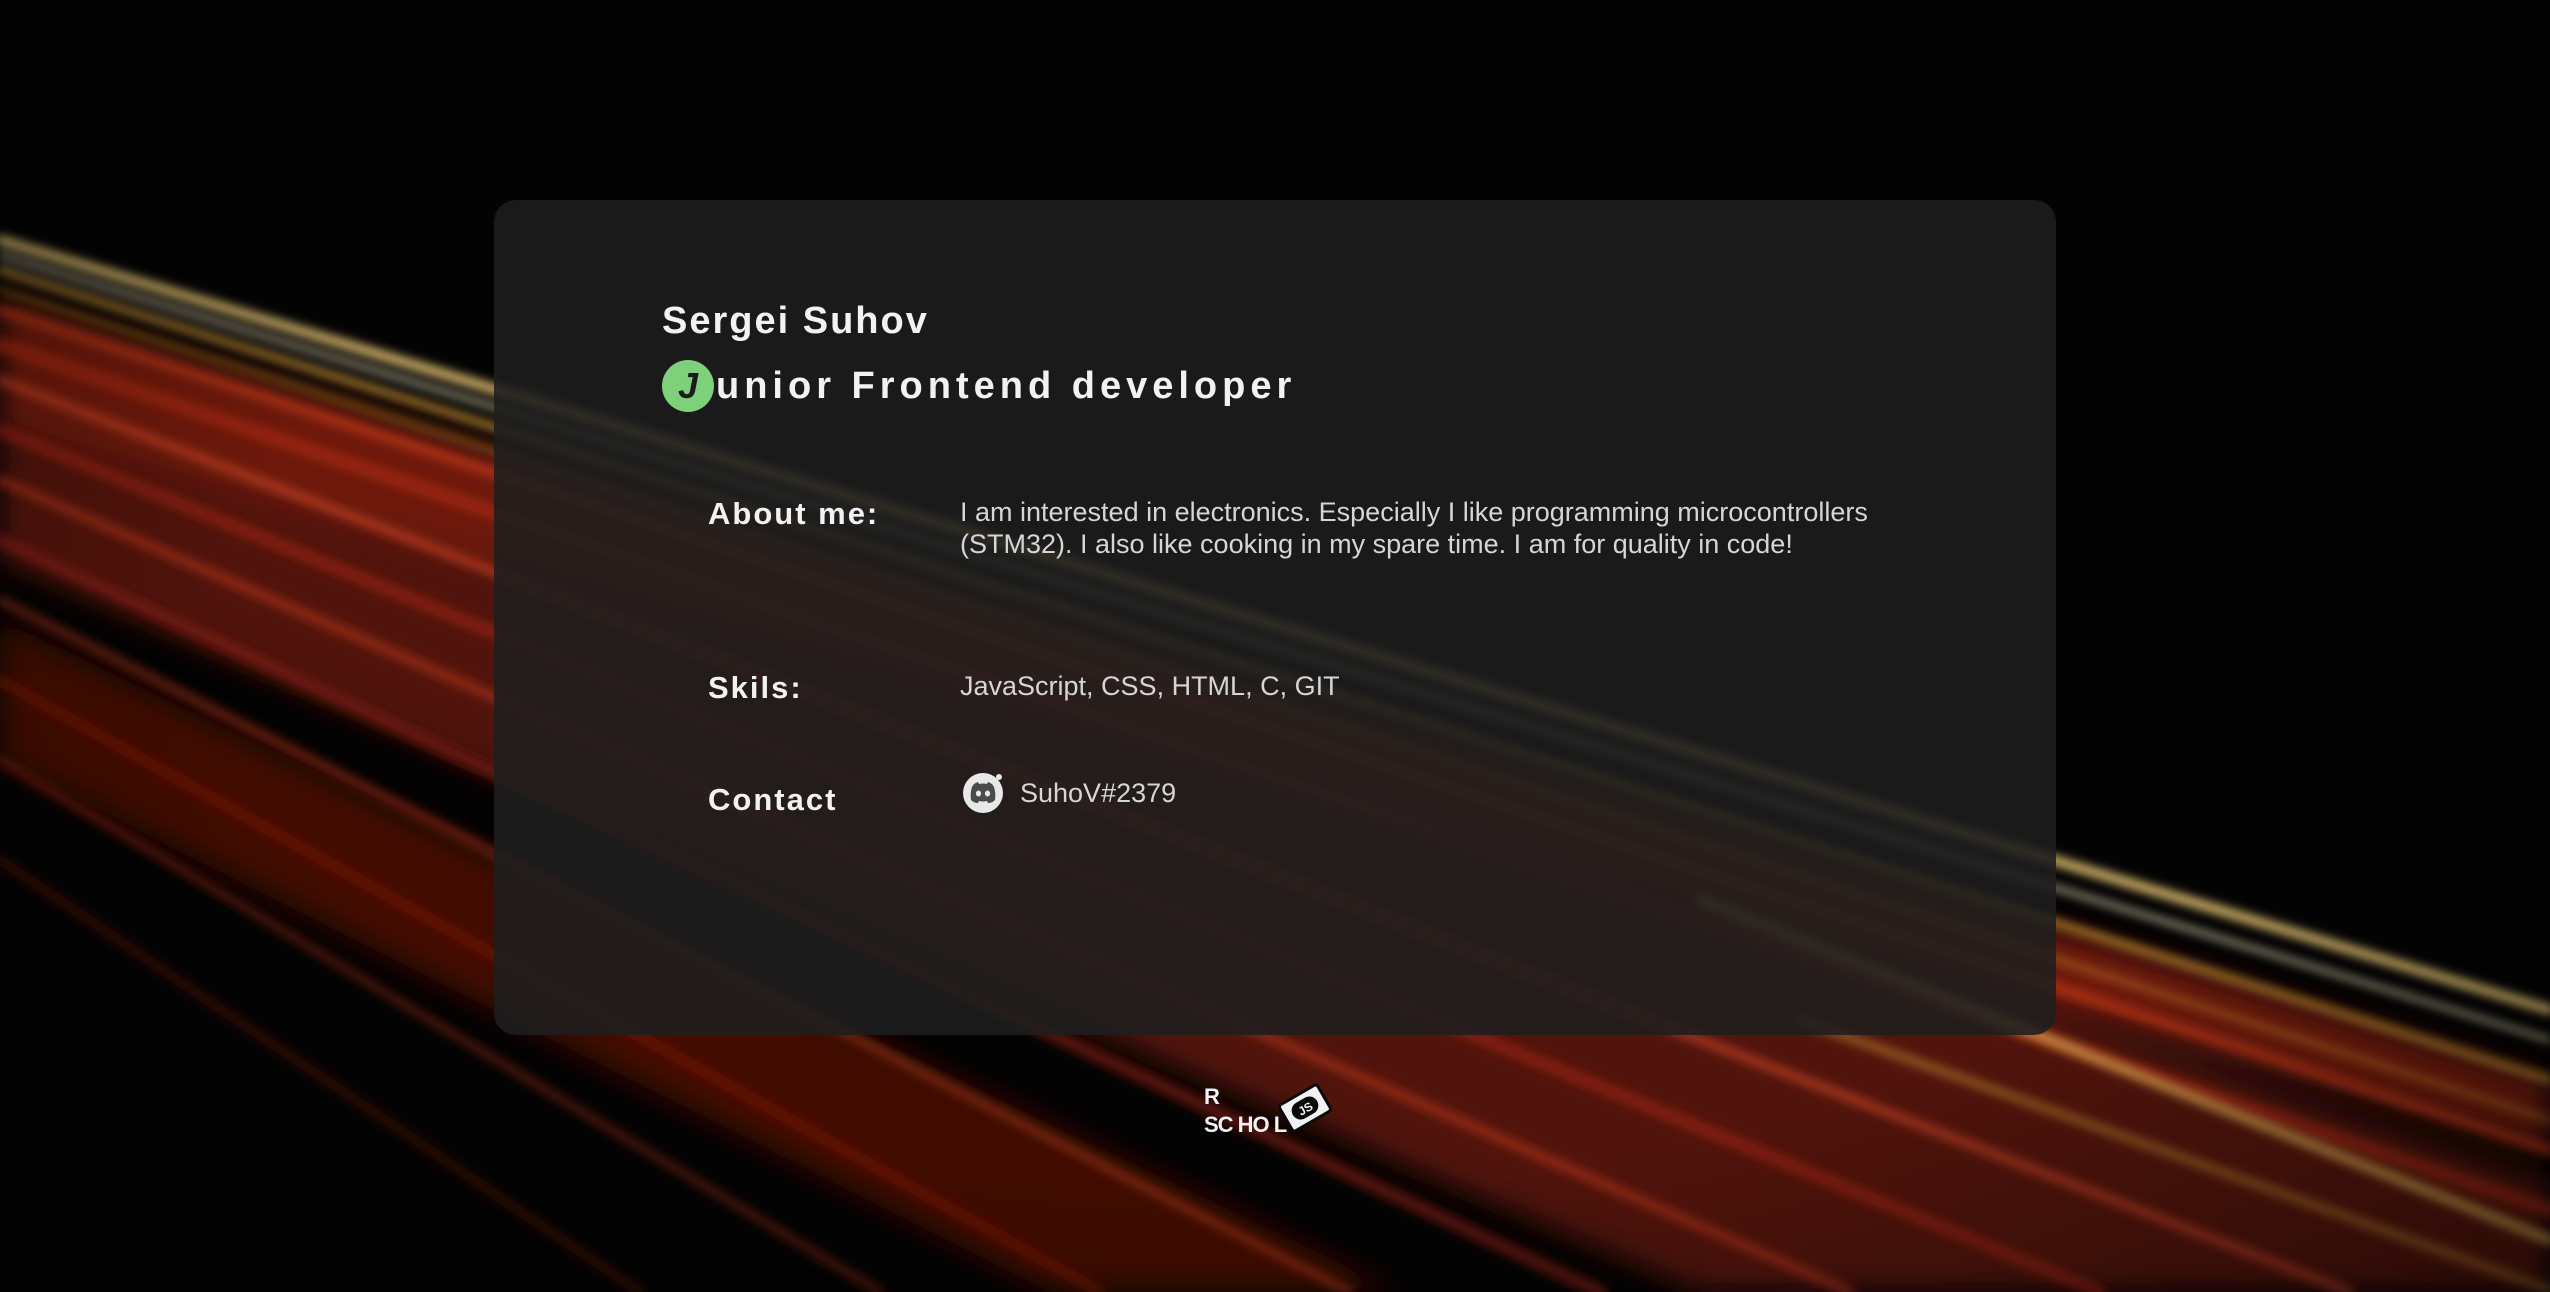 The height and width of the screenshot is (1292, 2550). Describe the element at coordinates (795, 321) in the screenshot. I see `profile-name: Sergei Suhov` at that location.